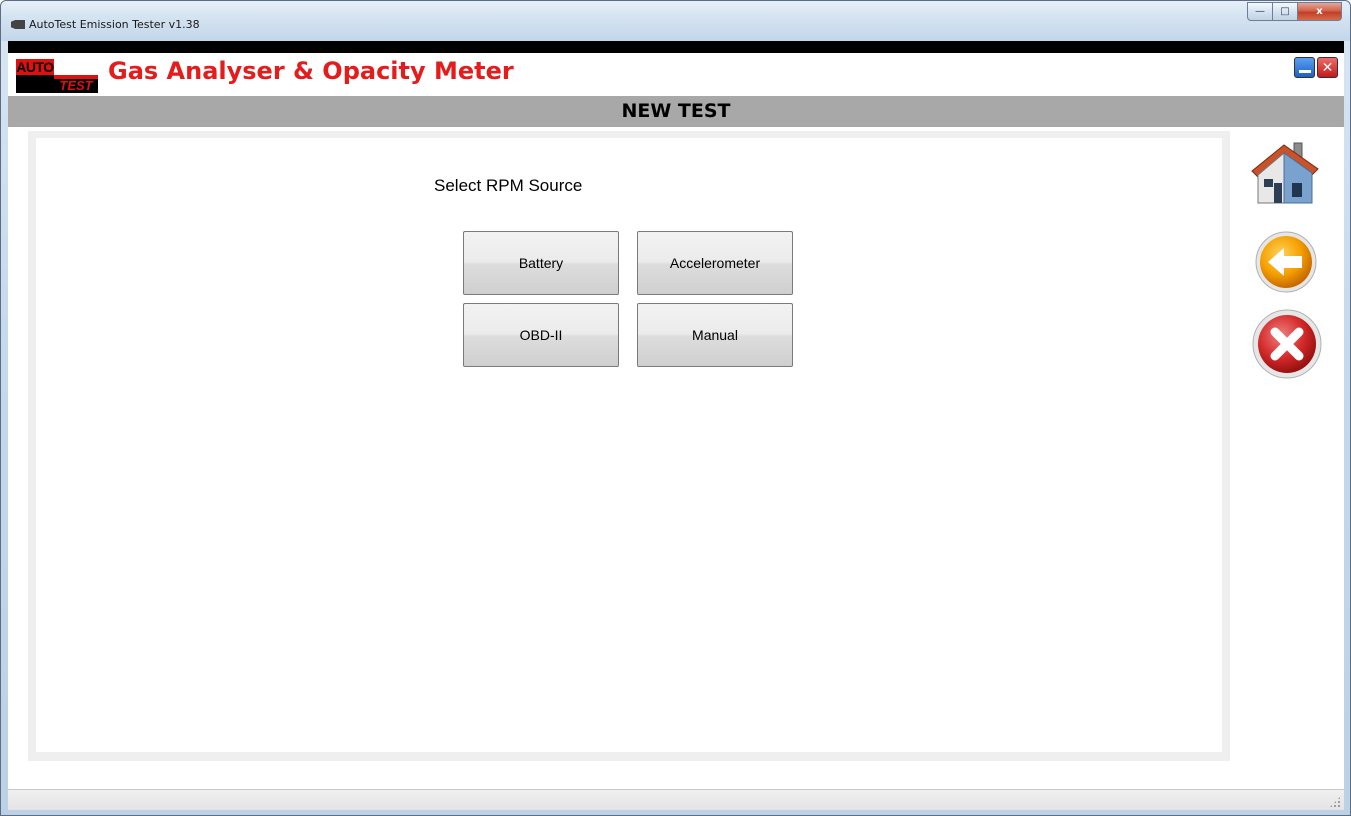 The width and height of the screenshot is (1351, 816). I want to click on battery-button: Battery, so click(541, 263).